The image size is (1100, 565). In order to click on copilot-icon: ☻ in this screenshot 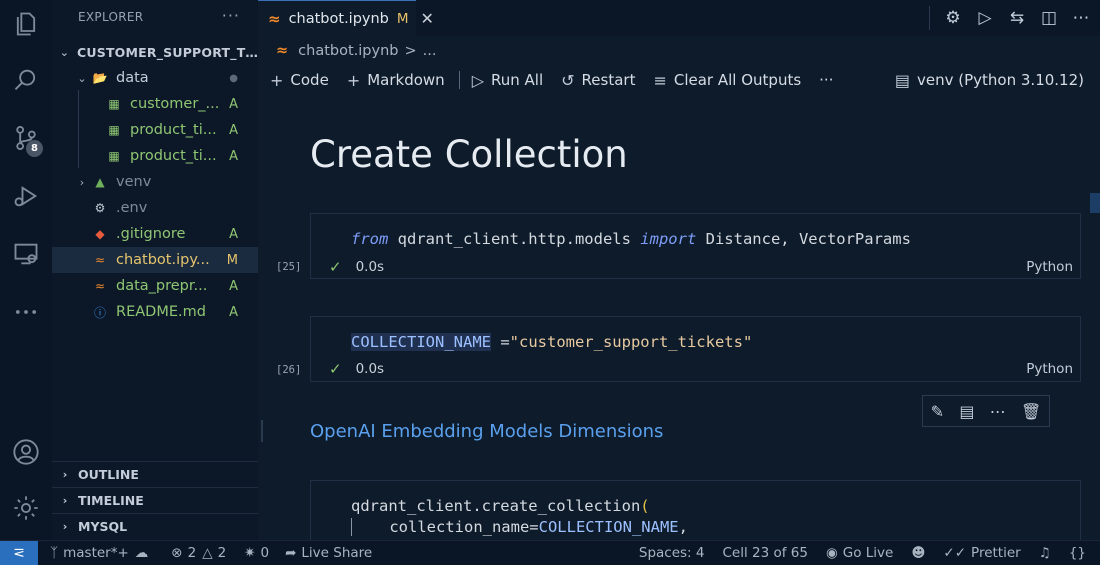, I will do `click(918, 553)`.